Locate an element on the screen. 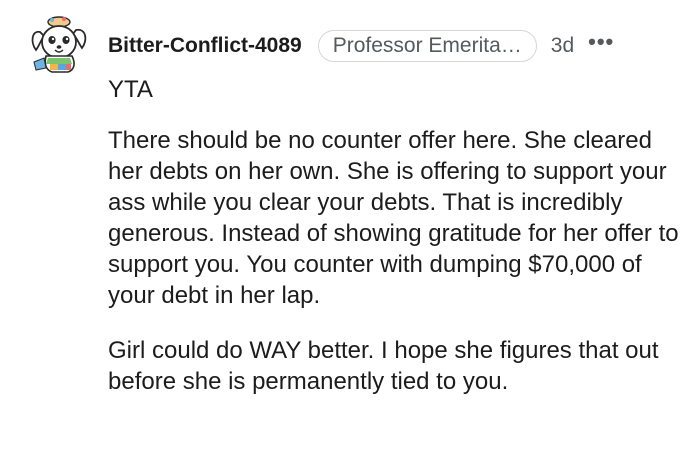  more-options-icon: ••• is located at coordinates (601, 42).